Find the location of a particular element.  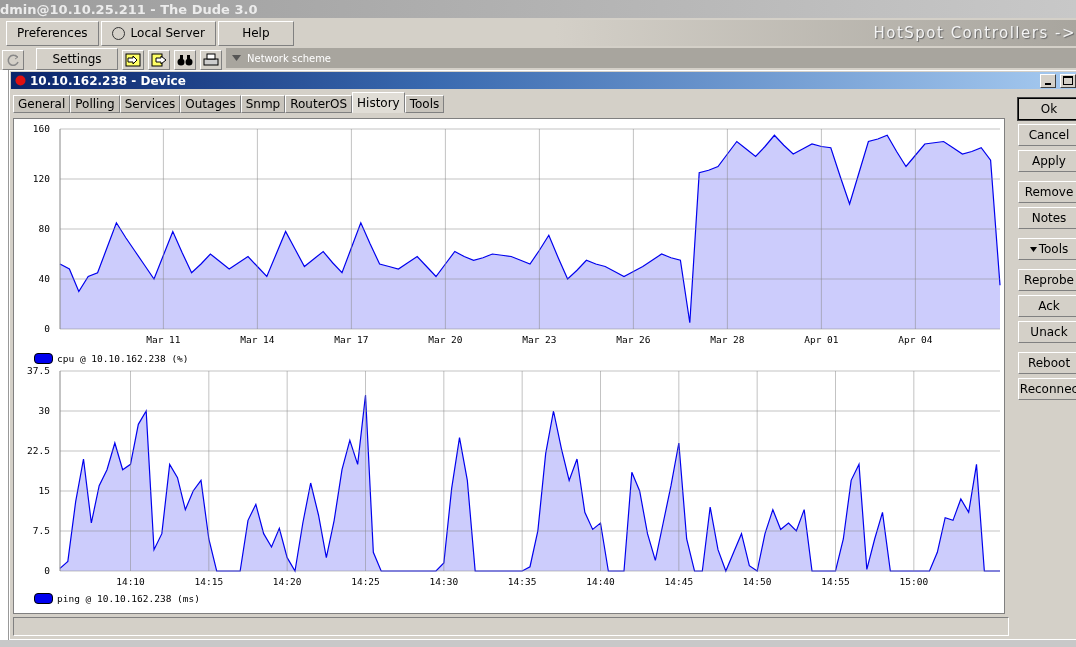

binoculars-button is located at coordinates (185, 60).